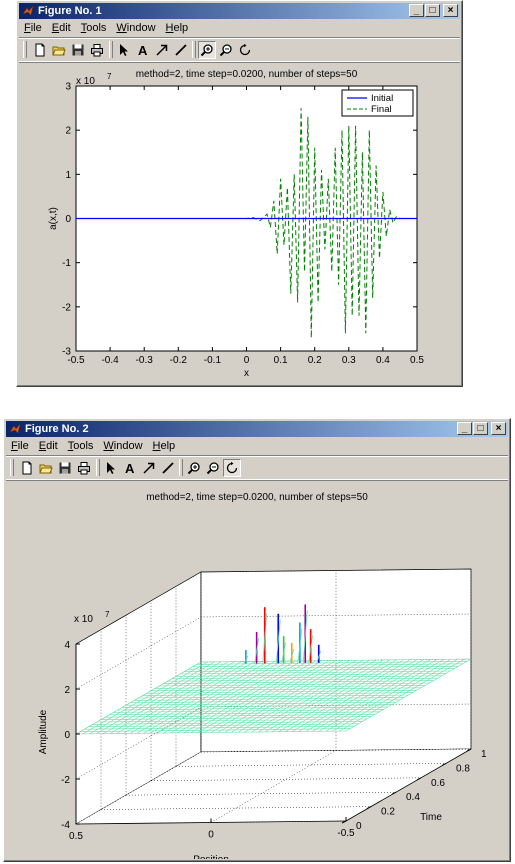 The height and width of the screenshot is (864, 515). Describe the element at coordinates (109, 76) in the screenshot. I see `y-exponent-power: 7` at that location.